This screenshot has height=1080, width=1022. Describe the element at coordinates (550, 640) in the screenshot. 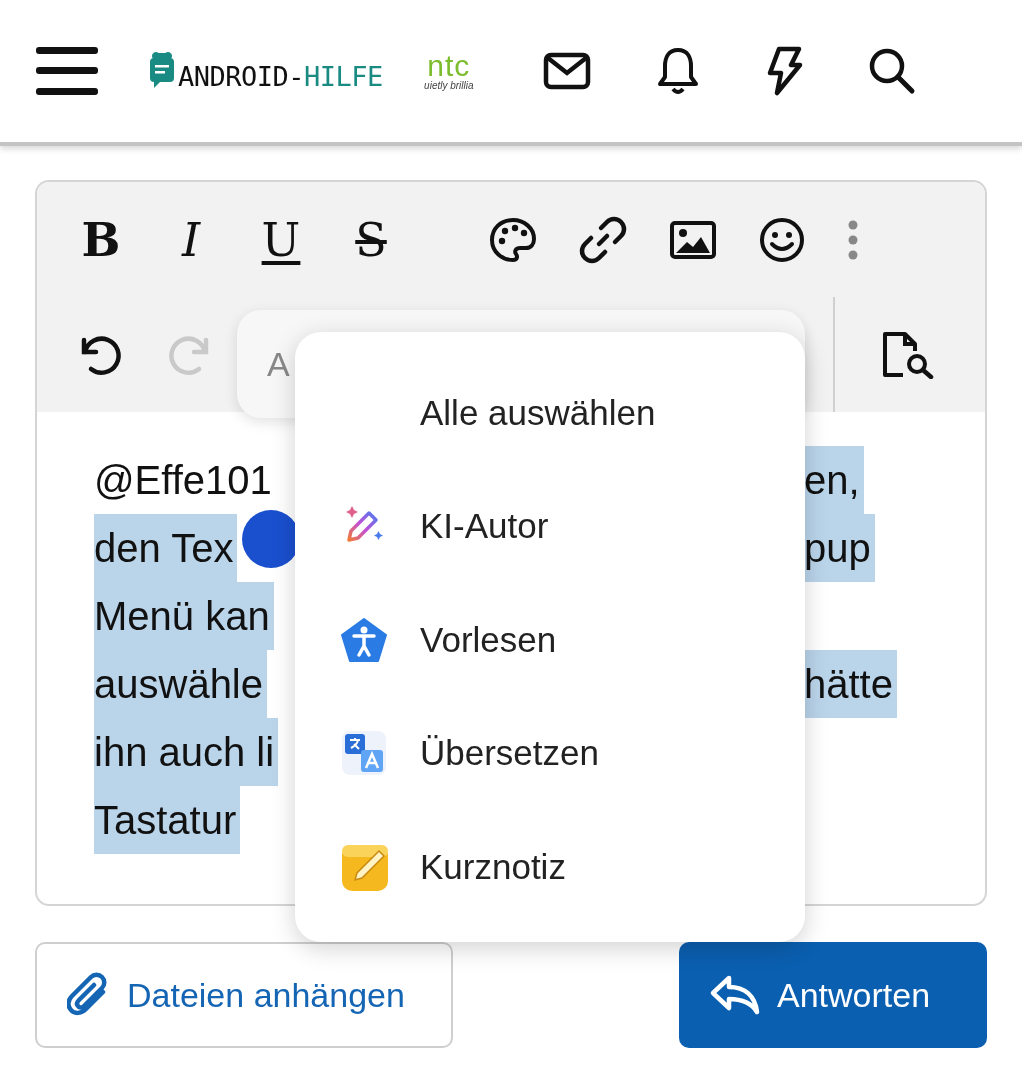

I see `menu-item: Vorlesen` at that location.